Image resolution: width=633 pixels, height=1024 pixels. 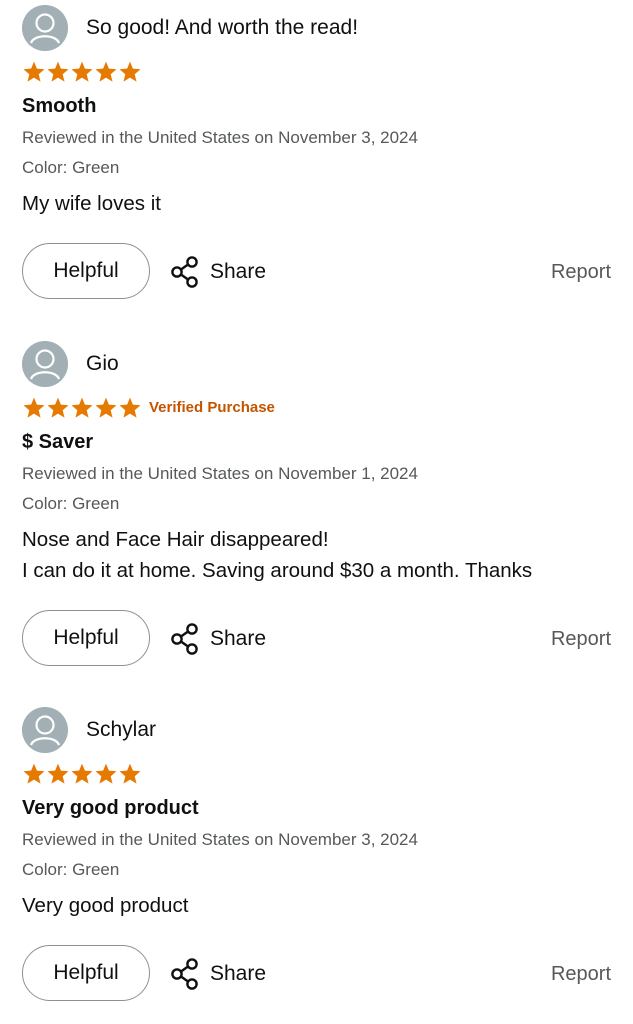 I want to click on review-body-line: My wife loves it, so click(x=91, y=203).